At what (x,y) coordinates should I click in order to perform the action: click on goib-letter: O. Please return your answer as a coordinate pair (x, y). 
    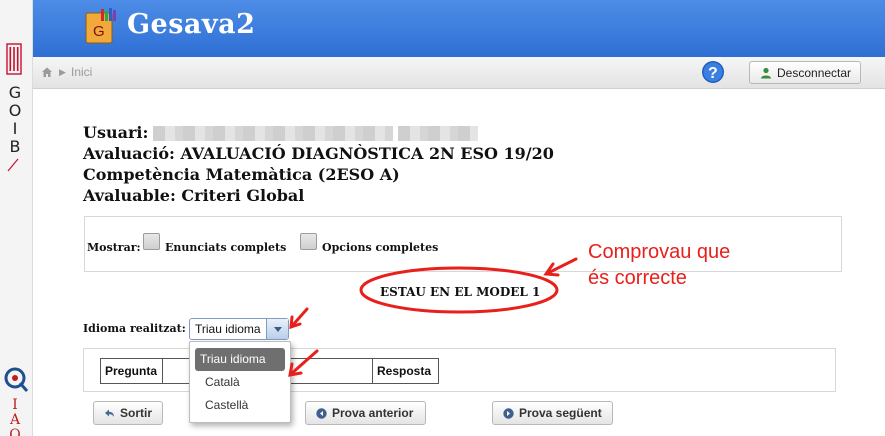
    Looking at the image, I should click on (15, 110).